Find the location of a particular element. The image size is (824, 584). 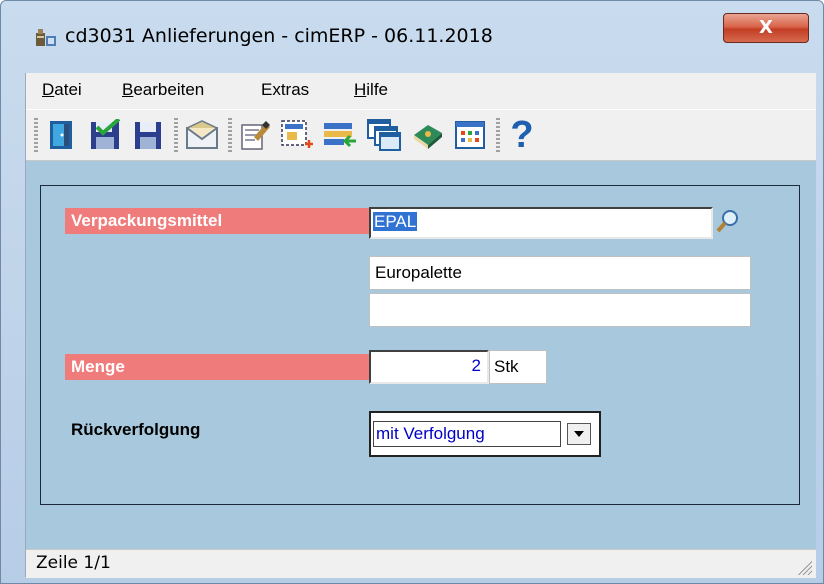

save-check-icon is located at coordinates (106, 135).